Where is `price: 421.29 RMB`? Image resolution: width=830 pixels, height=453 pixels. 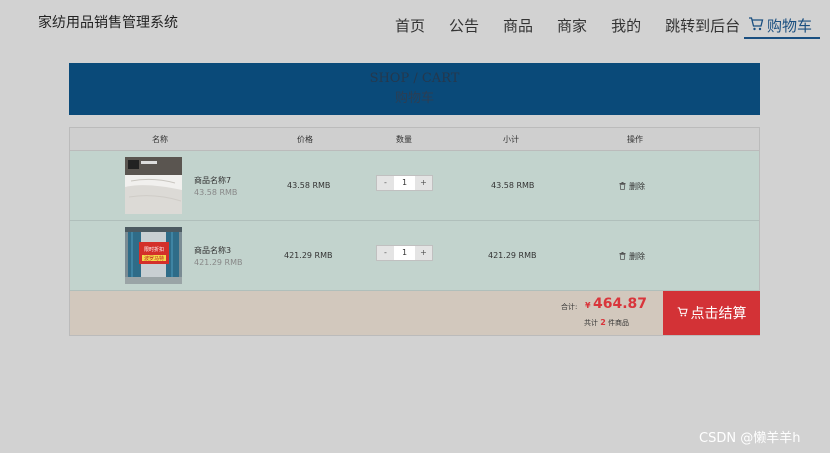
price: 421.29 RMB is located at coordinates (308, 255).